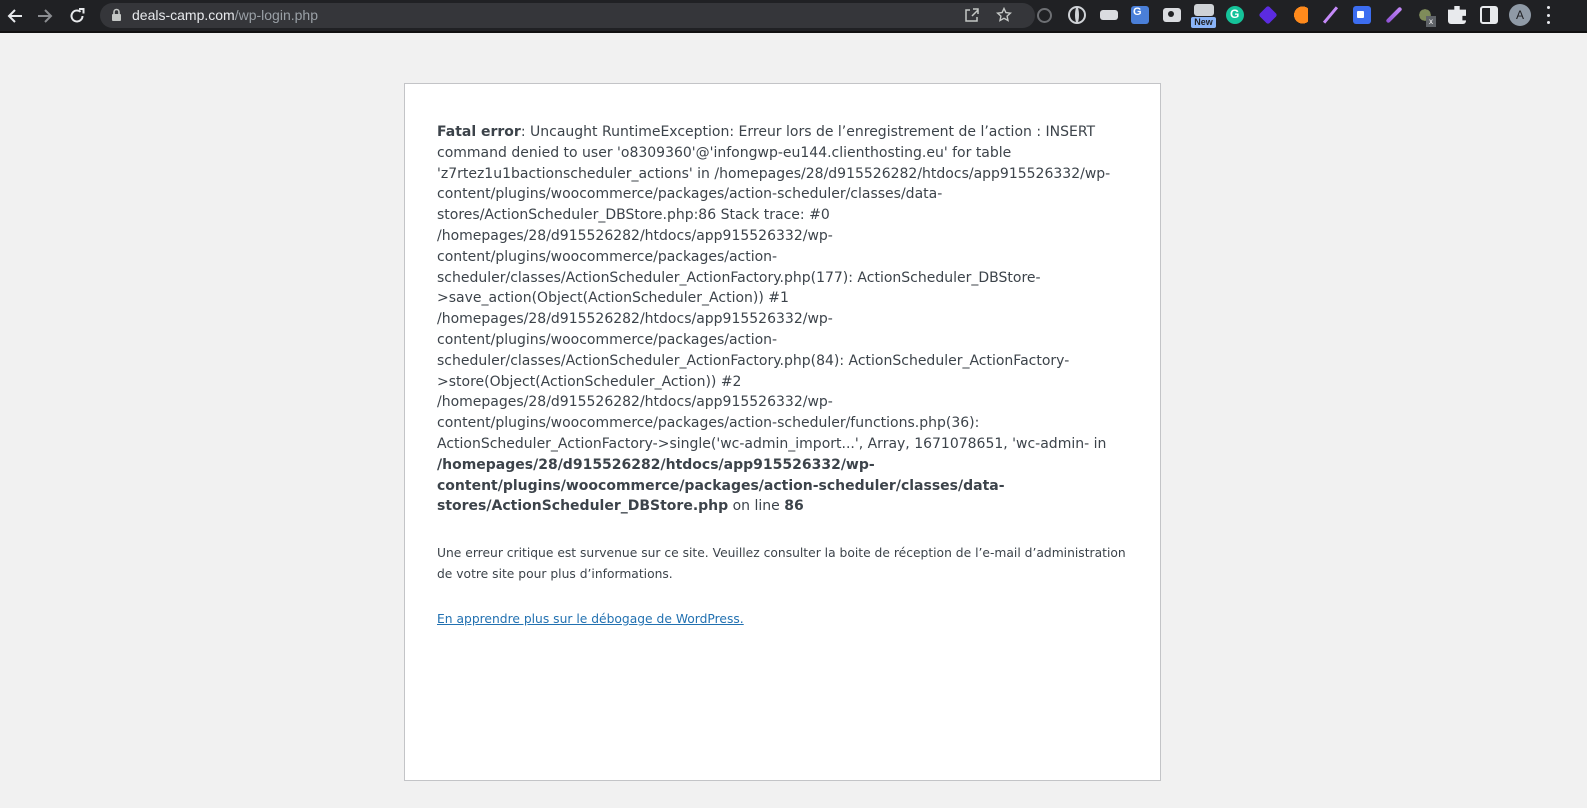 The height and width of the screenshot is (808, 1587). Describe the element at coordinates (1235, 15) in the screenshot. I see `grammarly-extension-icon` at that location.